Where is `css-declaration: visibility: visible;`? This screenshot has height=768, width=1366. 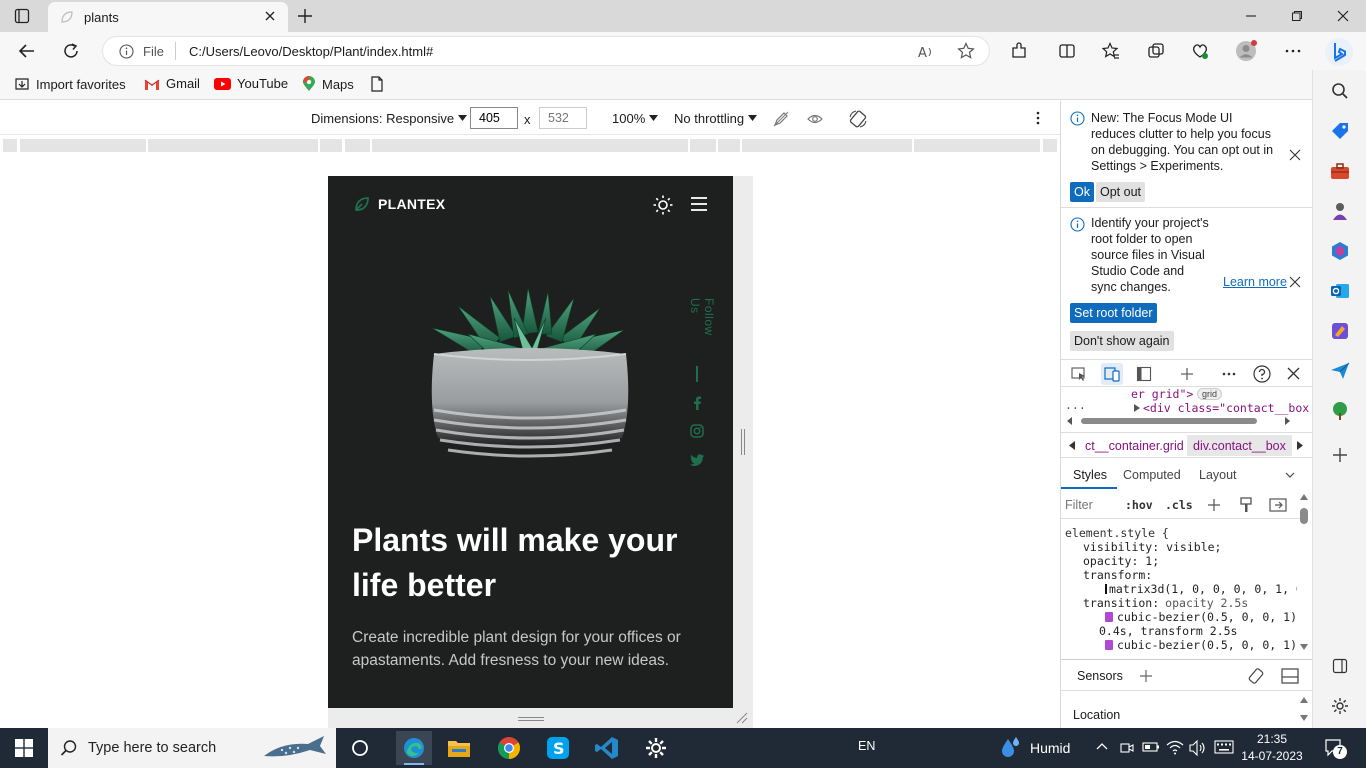
css-declaration: visibility: visible; is located at coordinates (1181, 547).